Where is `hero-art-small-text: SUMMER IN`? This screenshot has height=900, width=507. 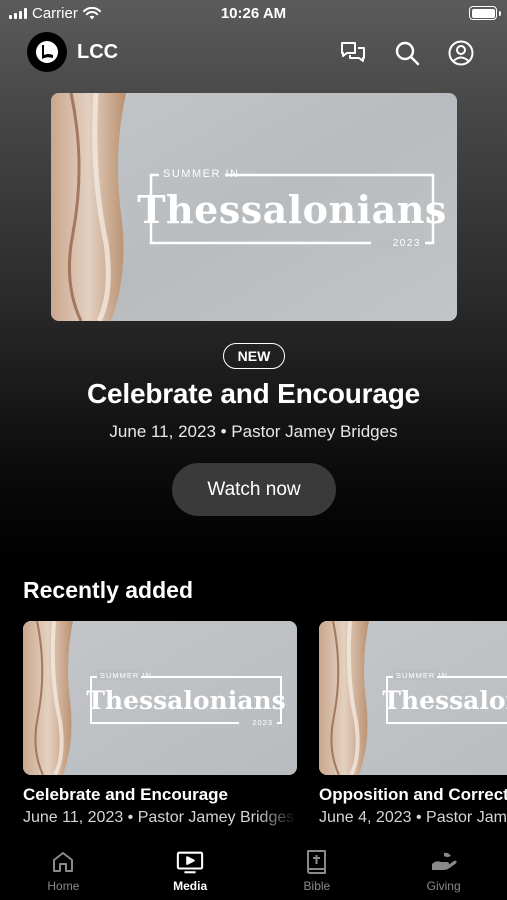 hero-art-small-text: SUMMER IN is located at coordinates (201, 174).